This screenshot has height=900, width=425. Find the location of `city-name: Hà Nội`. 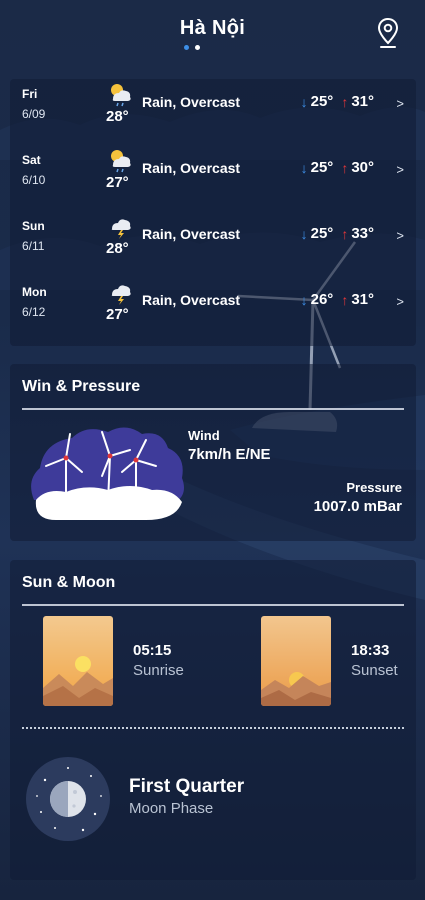

city-name: Hà Nội is located at coordinates (212, 28).